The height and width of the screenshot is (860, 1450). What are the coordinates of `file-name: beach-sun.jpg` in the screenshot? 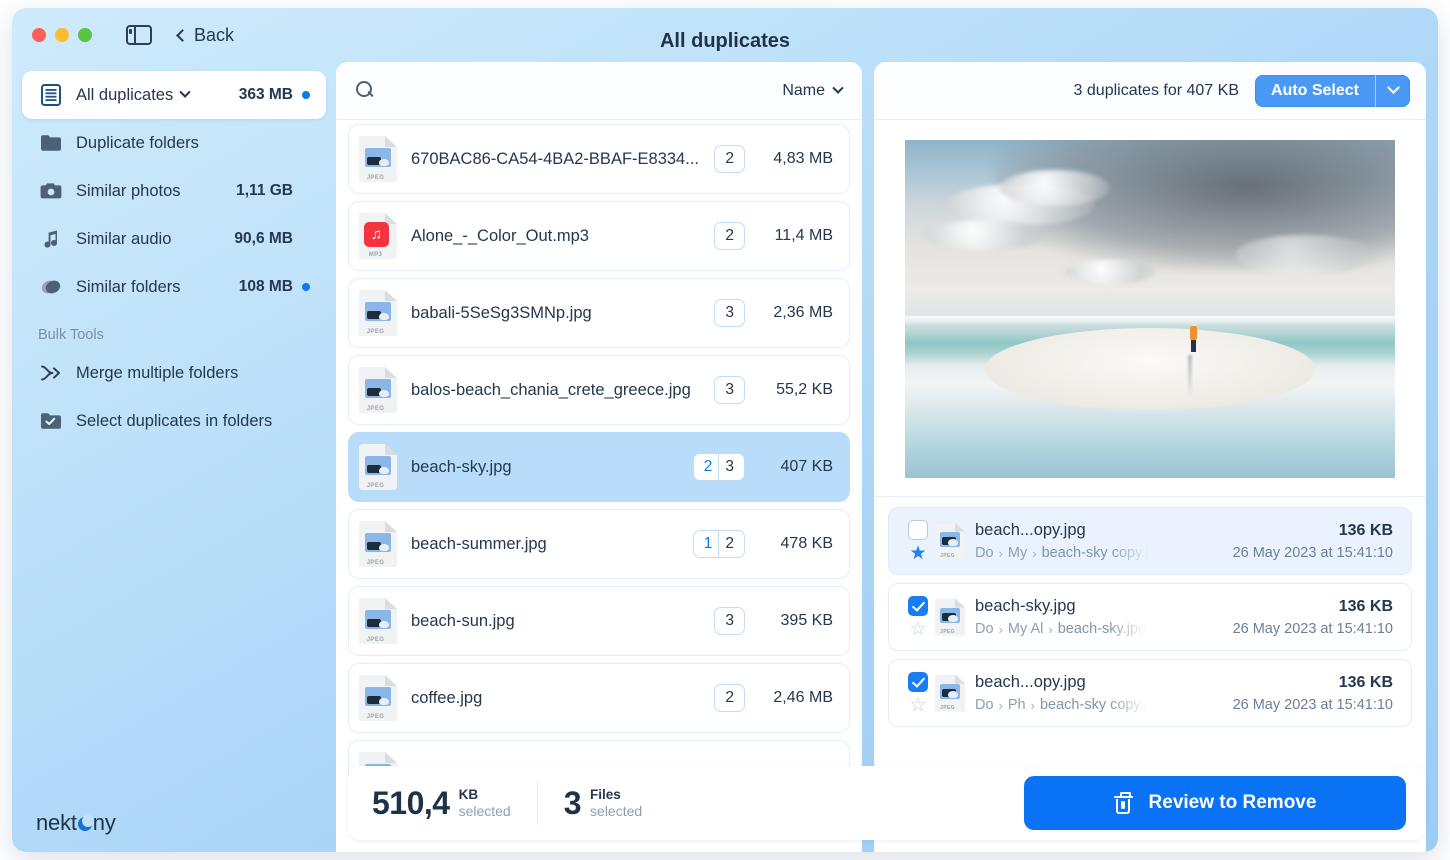 It's located at (463, 620).